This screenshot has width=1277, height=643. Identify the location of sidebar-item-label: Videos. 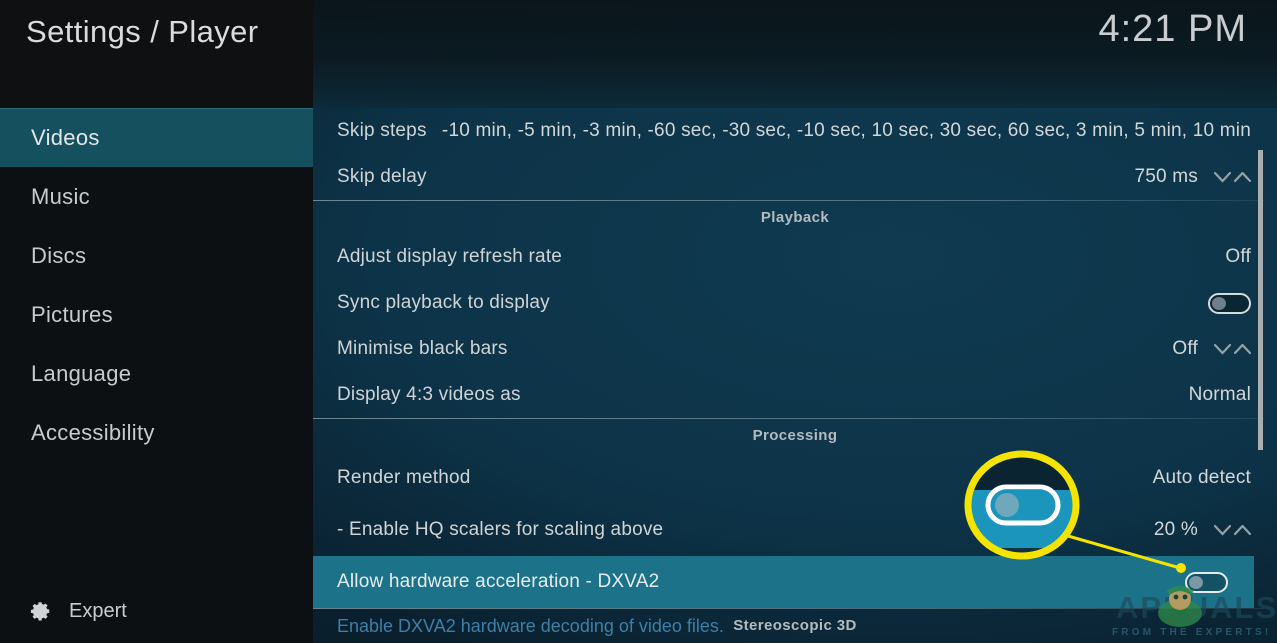
(65, 137).